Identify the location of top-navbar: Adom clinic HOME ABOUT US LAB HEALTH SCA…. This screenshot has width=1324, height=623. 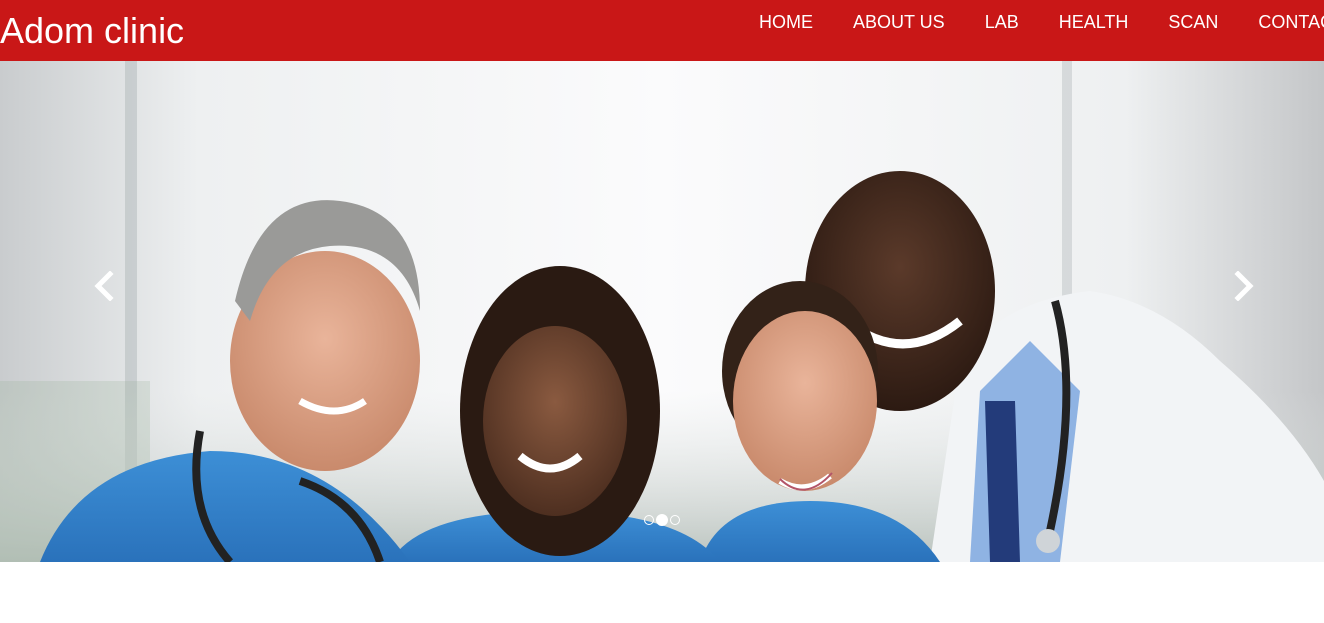
(662, 30).